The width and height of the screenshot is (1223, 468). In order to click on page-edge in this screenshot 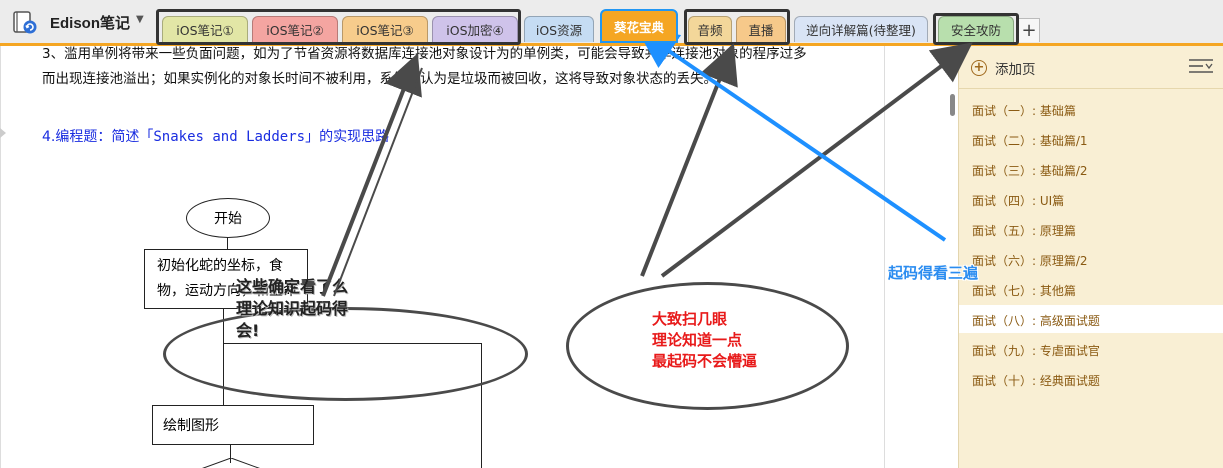, I will do `click(0, 257)`.